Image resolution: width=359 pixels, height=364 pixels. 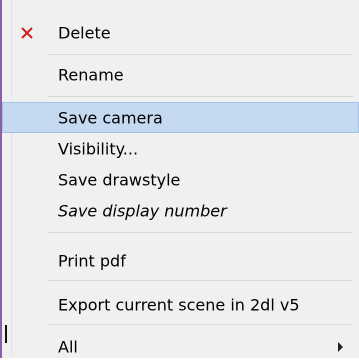 I want to click on menu-item-save-display-number: Save display number, so click(x=180, y=211).